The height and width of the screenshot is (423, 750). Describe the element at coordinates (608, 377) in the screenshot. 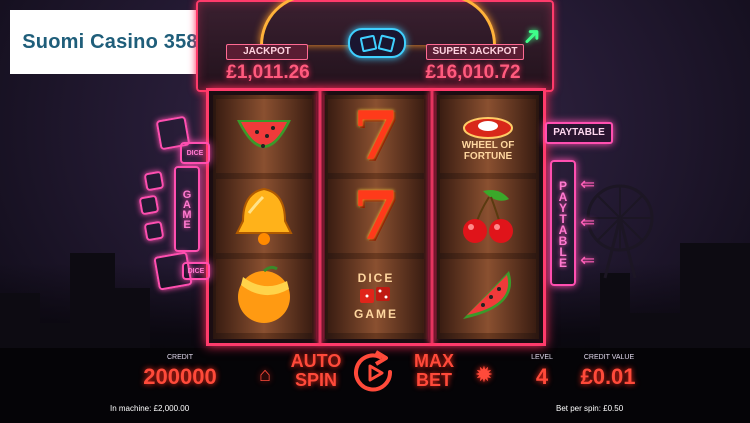

I see `credit-value-amount: £0.01` at that location.